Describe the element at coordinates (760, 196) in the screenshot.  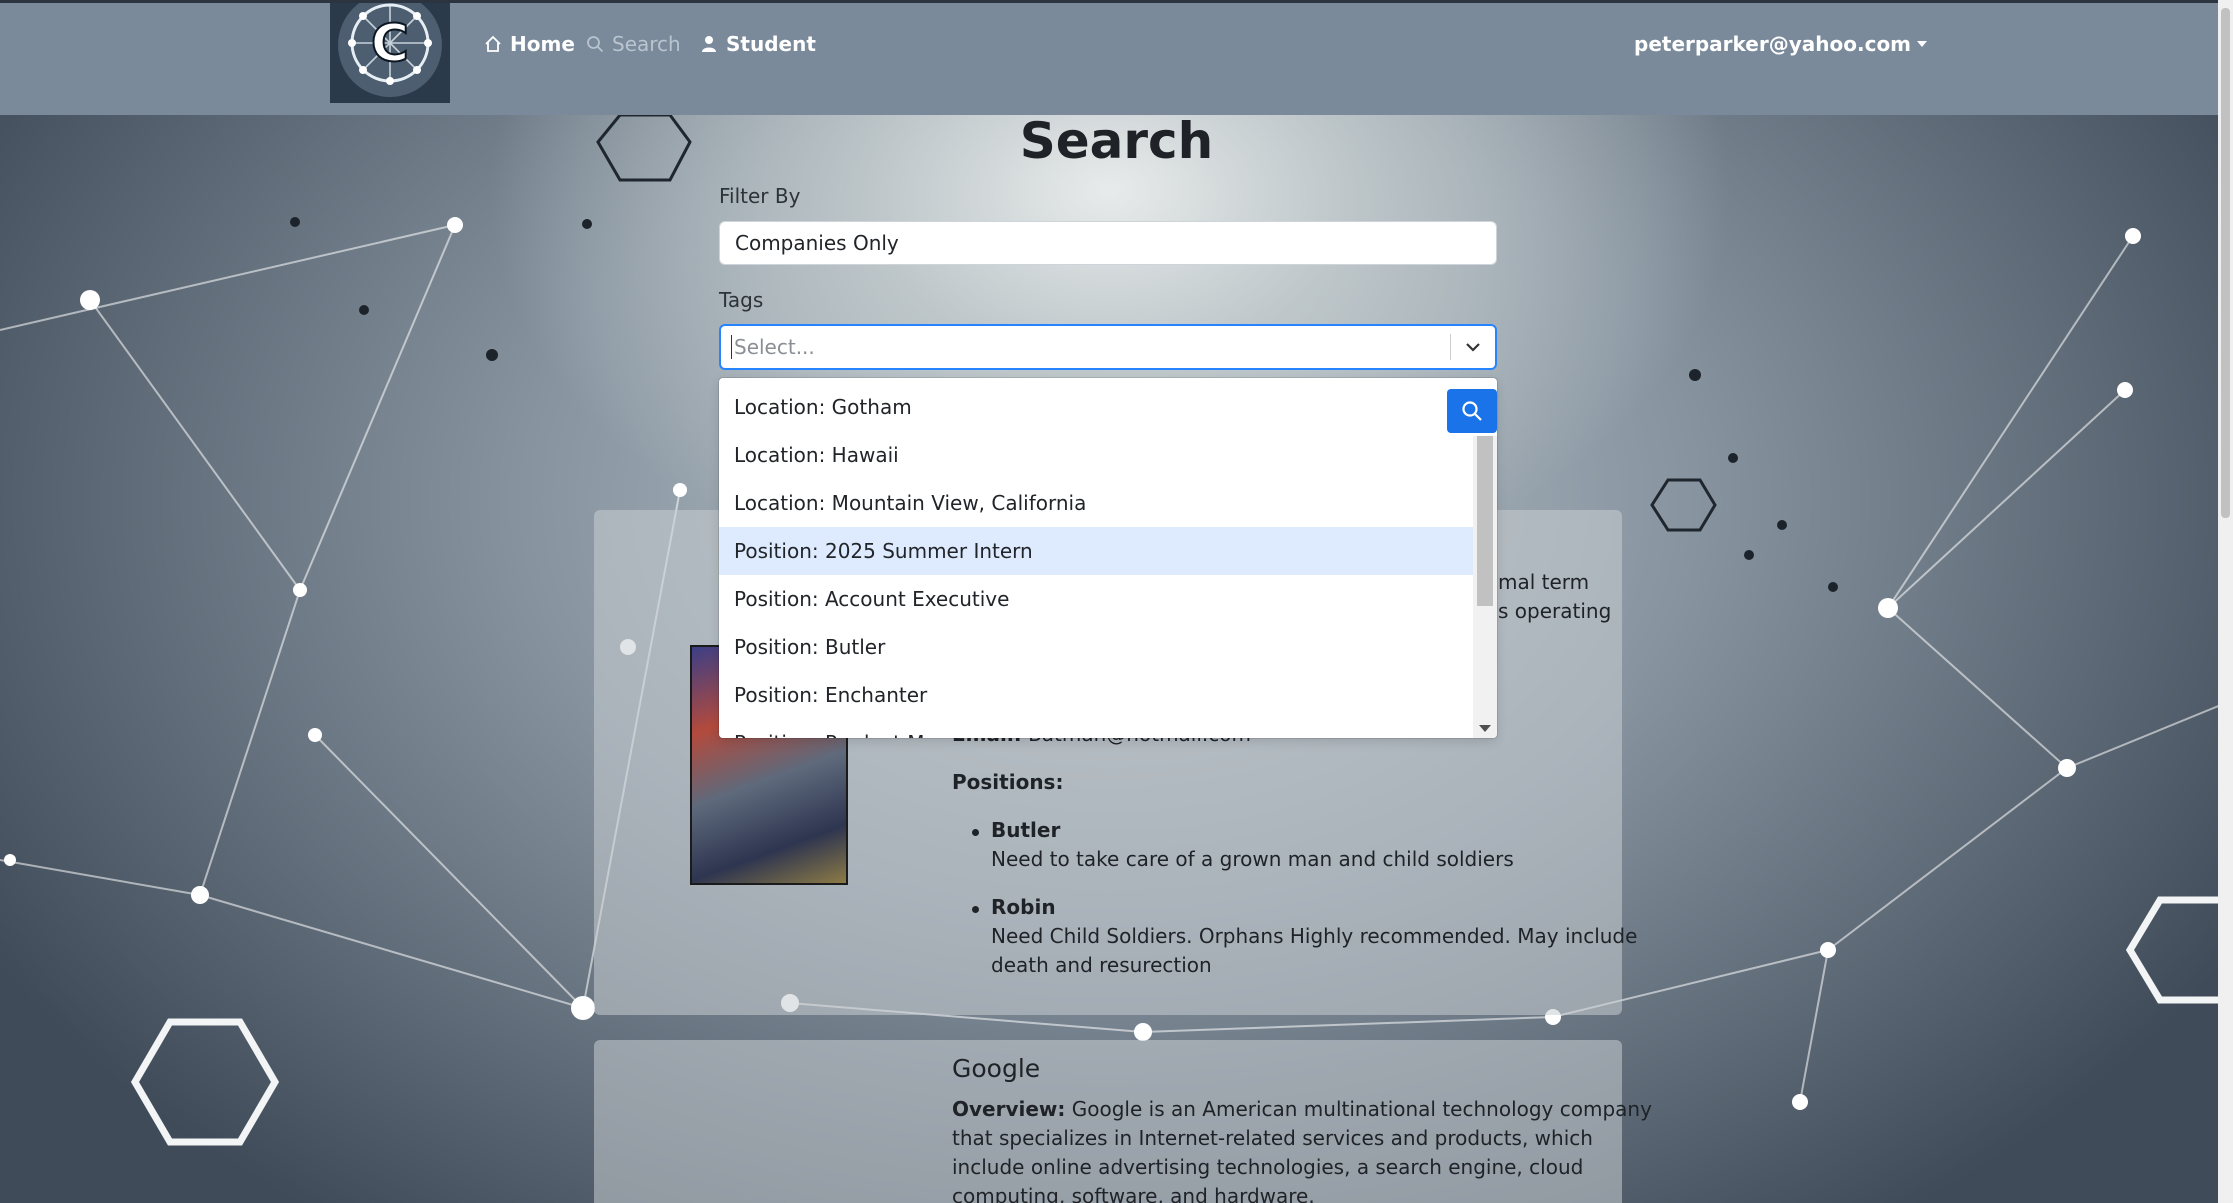
I see `filter-label: Filter By` at that location.